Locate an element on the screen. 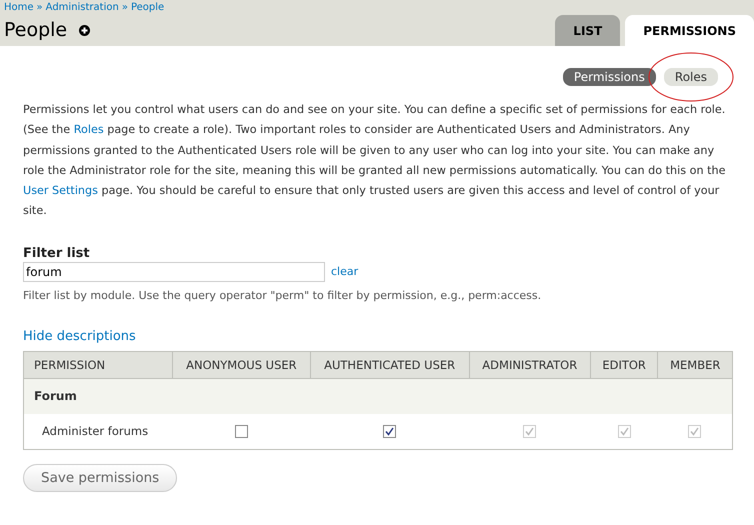 This screenshot has width=754, height=525. column-header: EDITOR is located at coordinates (624, 364).